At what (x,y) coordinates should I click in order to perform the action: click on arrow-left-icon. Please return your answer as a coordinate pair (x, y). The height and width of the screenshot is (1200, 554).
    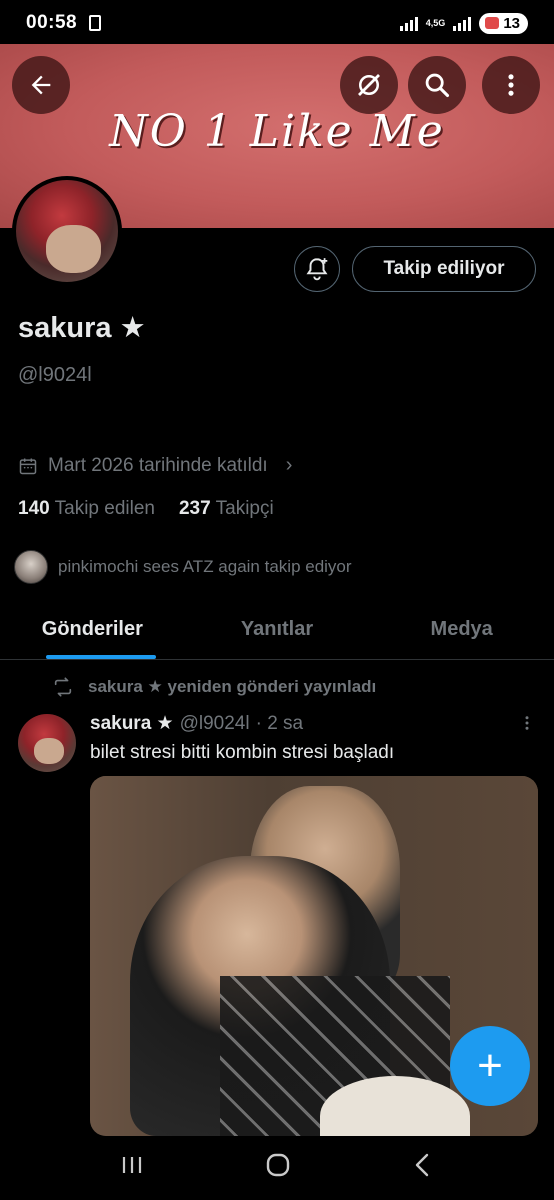
    Looking at the image, I should click on (41, 85).